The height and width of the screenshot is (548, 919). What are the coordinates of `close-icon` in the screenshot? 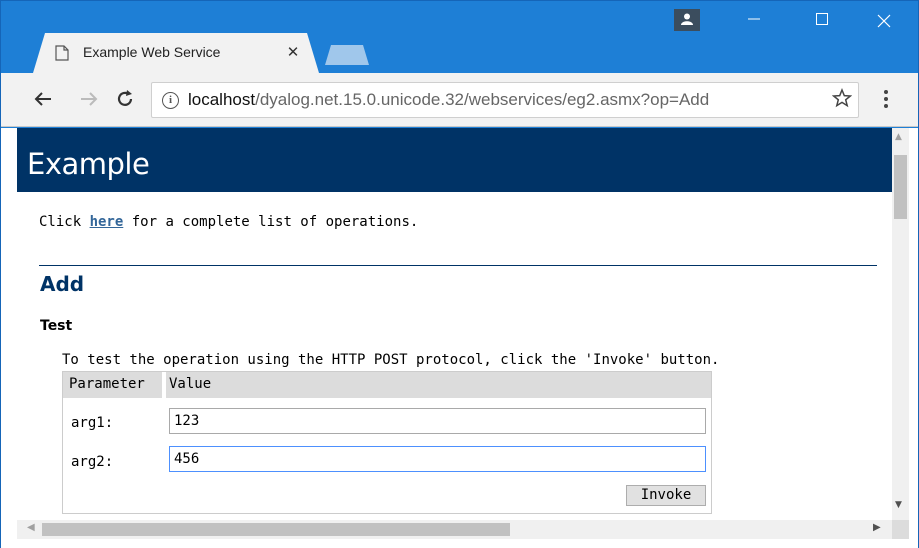 It's located at (884, 21).